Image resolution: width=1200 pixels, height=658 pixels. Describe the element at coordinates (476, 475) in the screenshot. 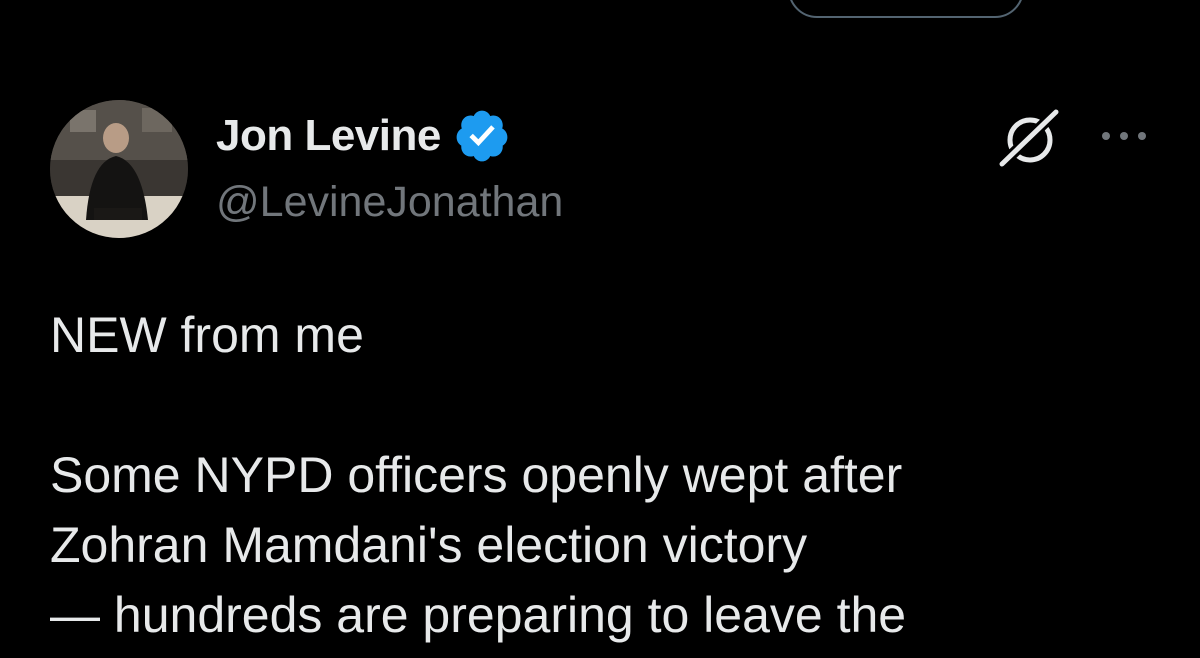

I see `tweet-text-line: Some NYPD officers openly wept after` at that location.